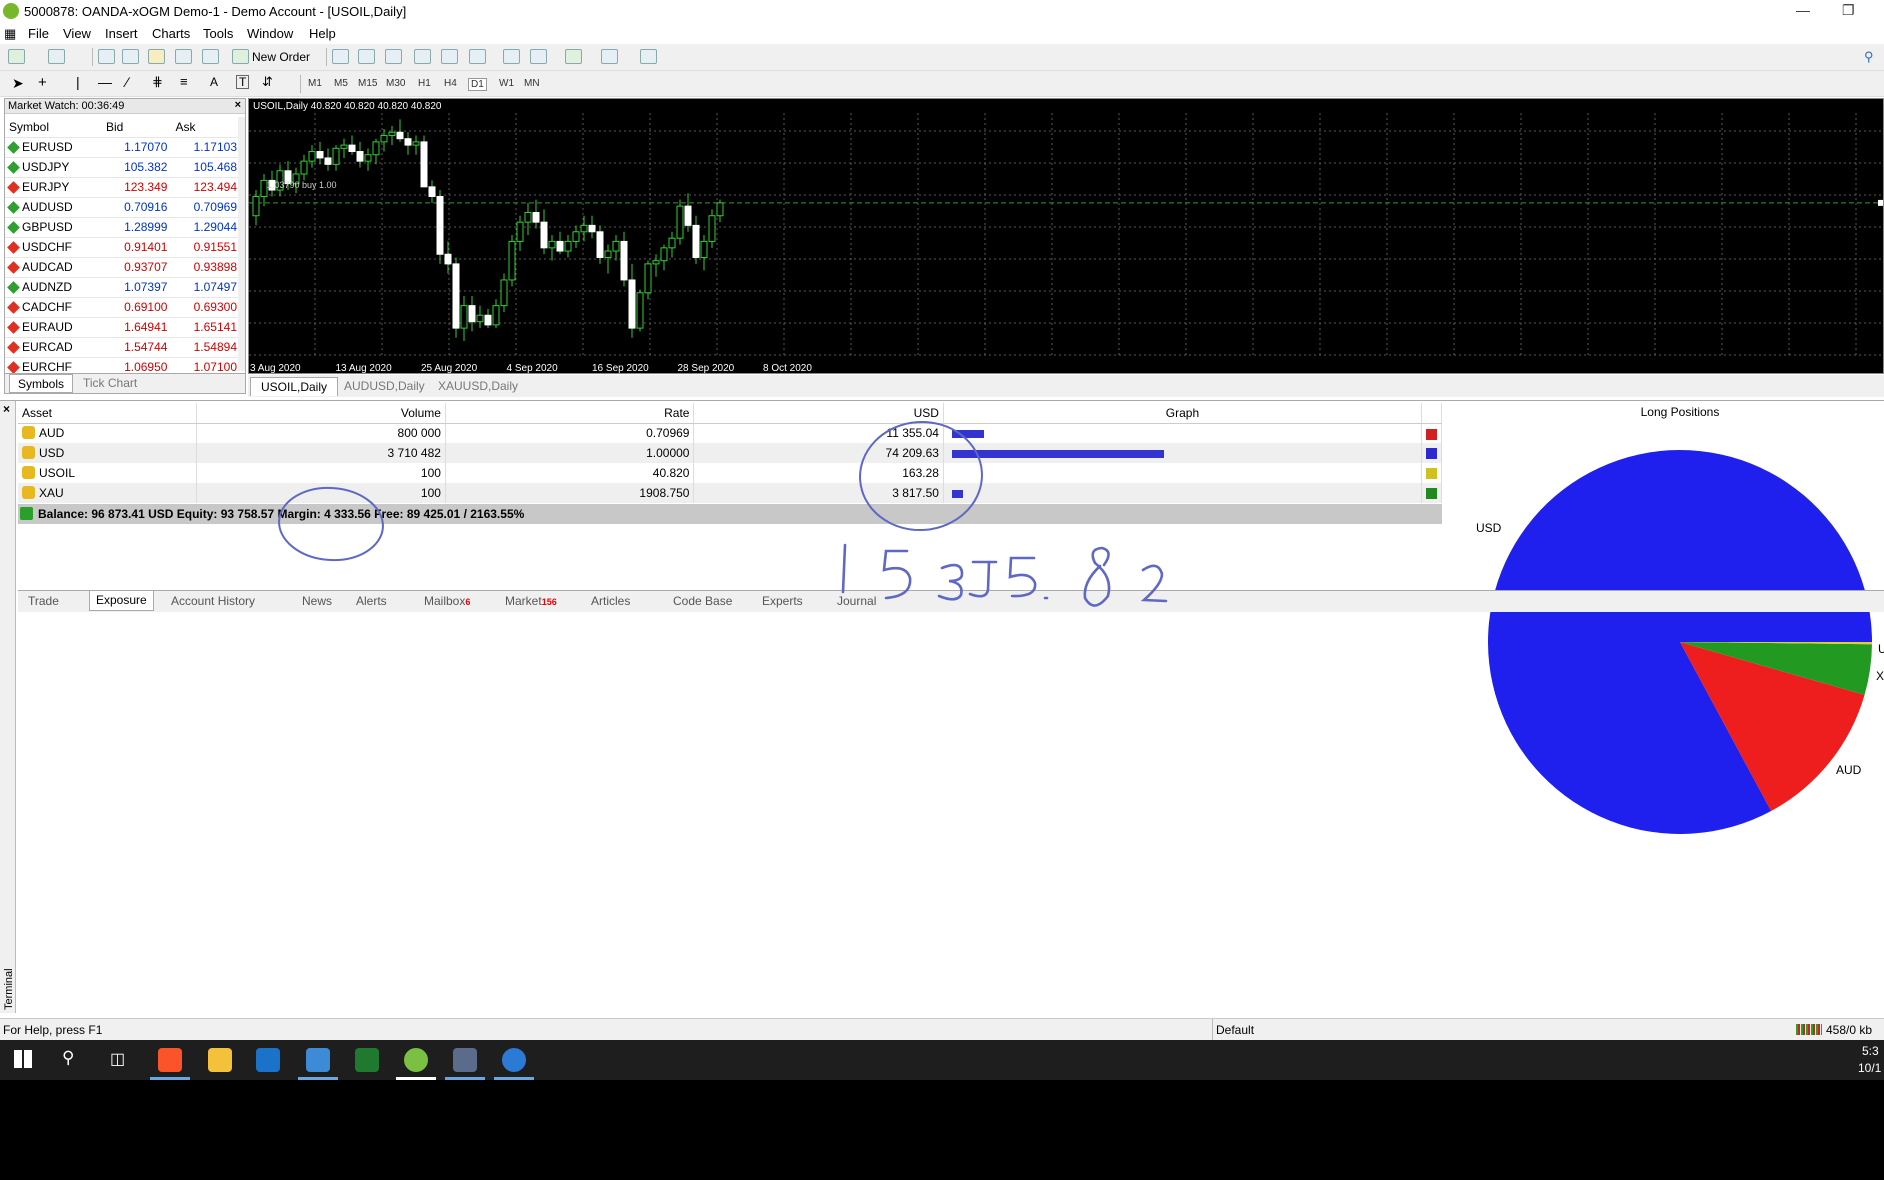 Image resolution: width=1884 pixels, height=1180 pixels. Describe the element at coordinates (532, 83) in the screenshot. I see `timeframe-mn: MN` at that location.